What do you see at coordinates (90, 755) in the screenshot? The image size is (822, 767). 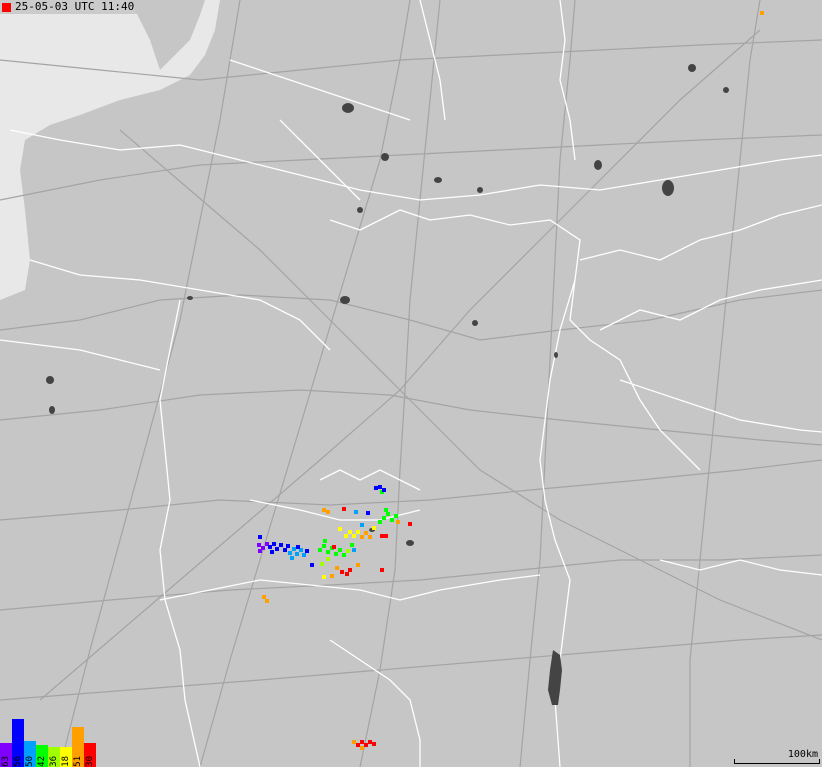 I see `legend-bar-7: 30` at bounding box center [90, 755].